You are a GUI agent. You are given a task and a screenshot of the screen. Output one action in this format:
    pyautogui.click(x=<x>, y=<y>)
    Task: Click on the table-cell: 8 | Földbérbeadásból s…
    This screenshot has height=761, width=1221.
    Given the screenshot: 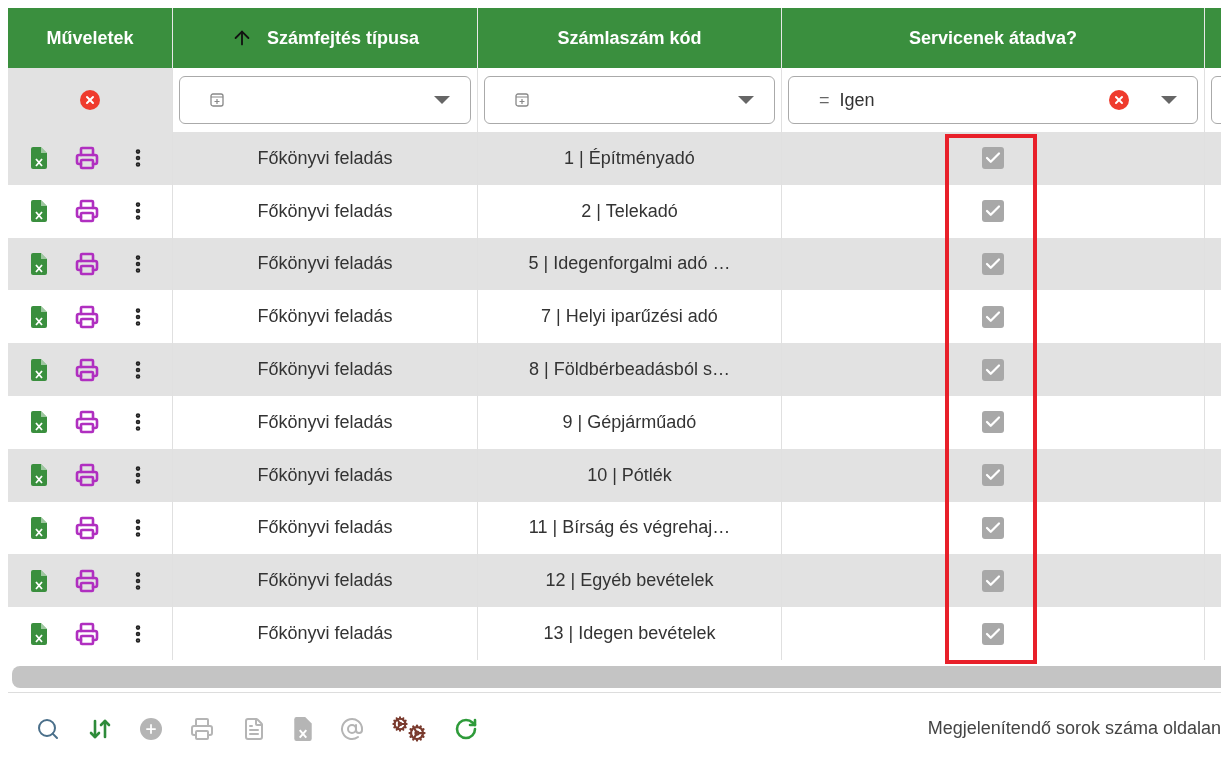 What is the action you would take?
    pyautogui.click(x=630, y=369)
    